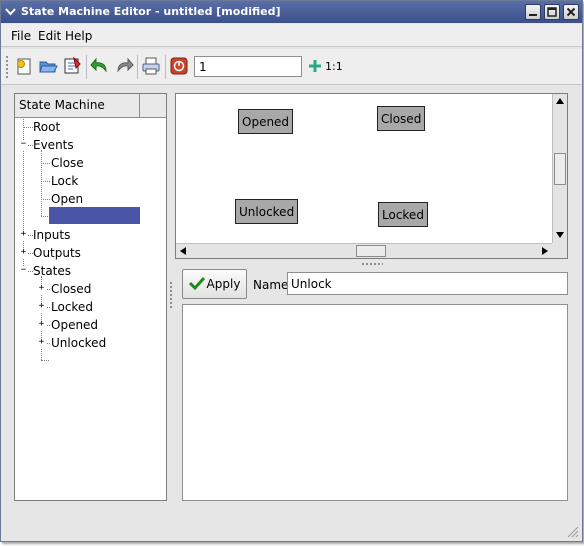 Image resolution: width=584 pixels, height=546 pixels. What do you see at coordinates (427, 283) in the screenshot?
I see `name-field` at bounding box center [427, 283].